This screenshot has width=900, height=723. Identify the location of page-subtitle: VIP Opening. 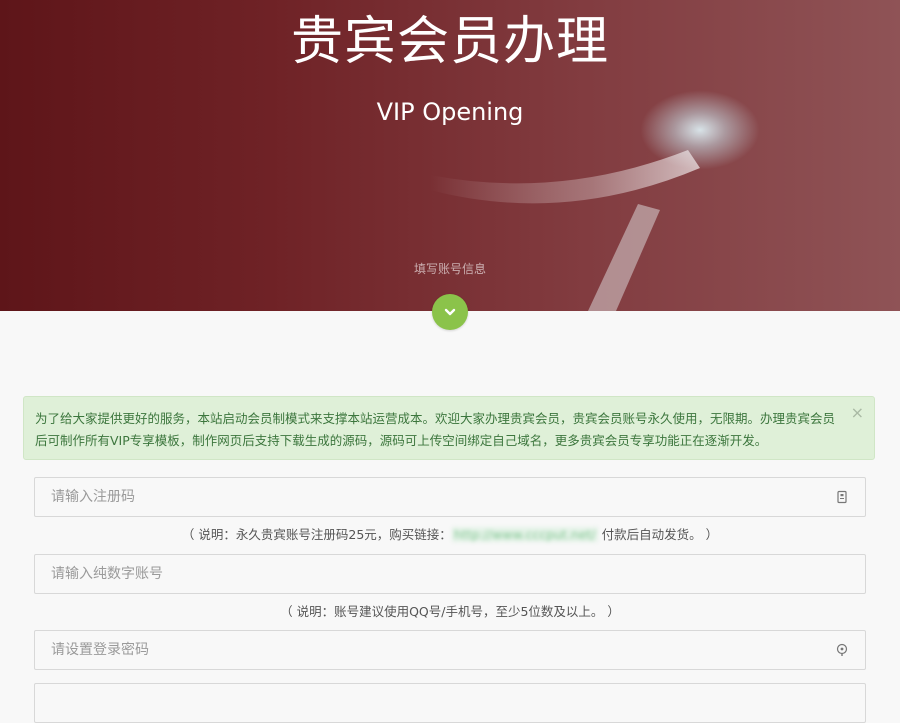
(450, 112).